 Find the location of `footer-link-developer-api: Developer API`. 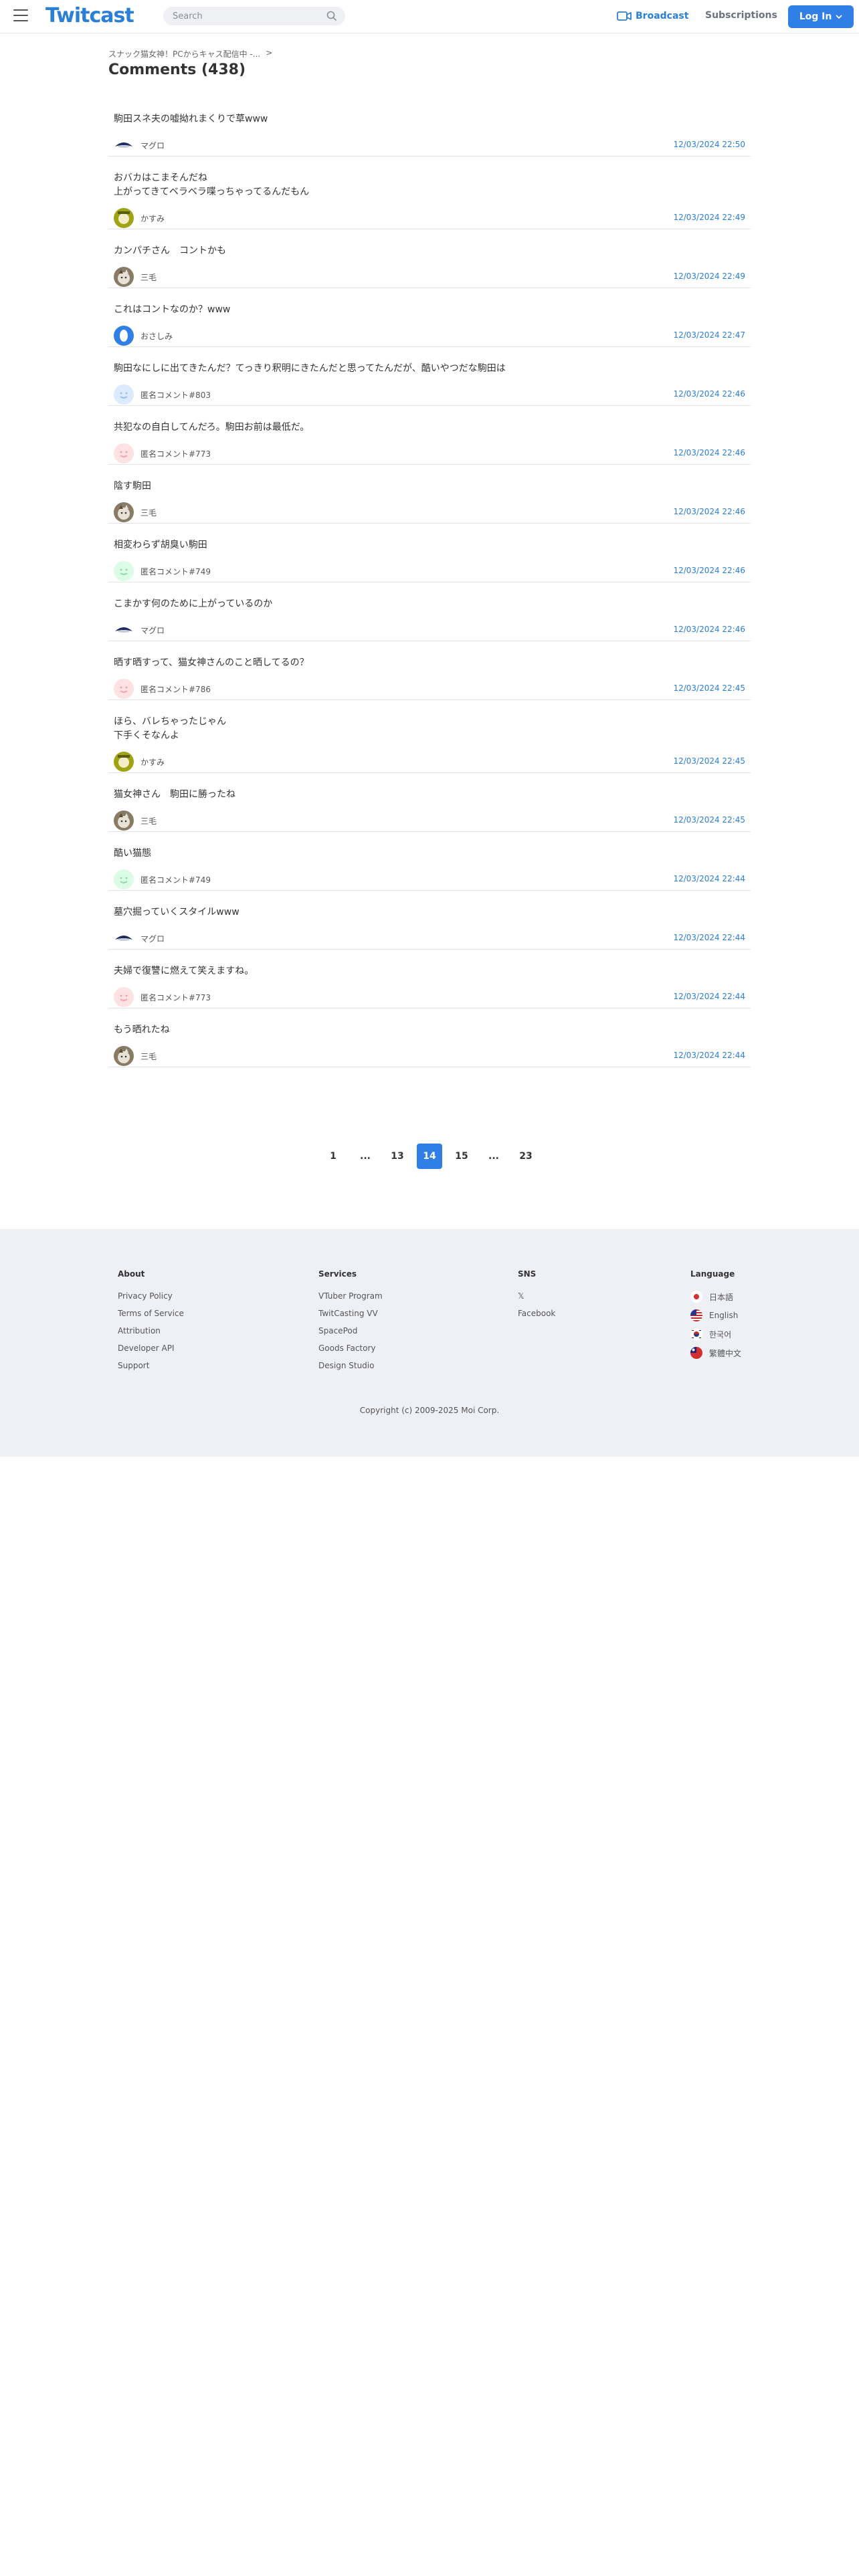

footer-link-developer-api: Developer API is located at coordinates (151, 1348).